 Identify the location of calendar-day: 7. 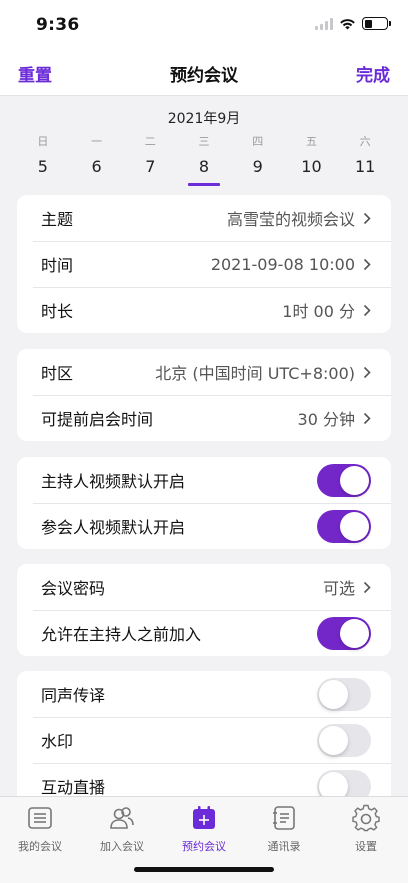
(150, 169).